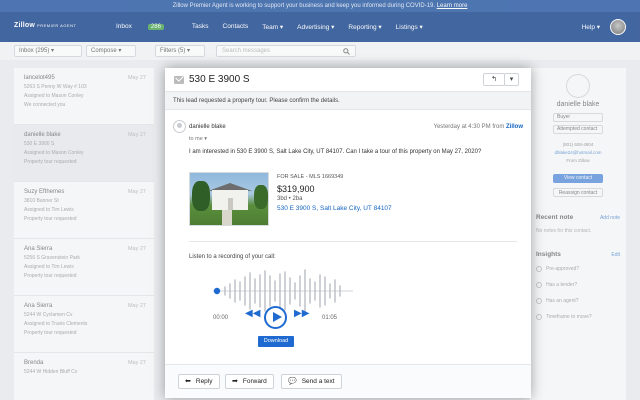 The height and width of the screenshot is (400, 640). What do you see at coordinates (578, 117) in the screenshot?
I see `contact-role-select: Buyer` at bounding box center [578, 117].